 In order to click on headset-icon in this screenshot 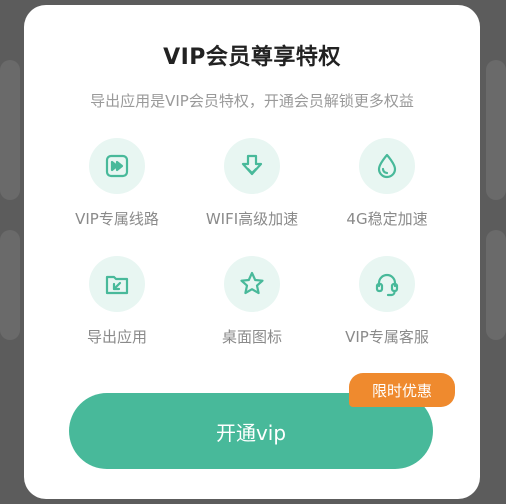, I will do `click(387, 284)`.